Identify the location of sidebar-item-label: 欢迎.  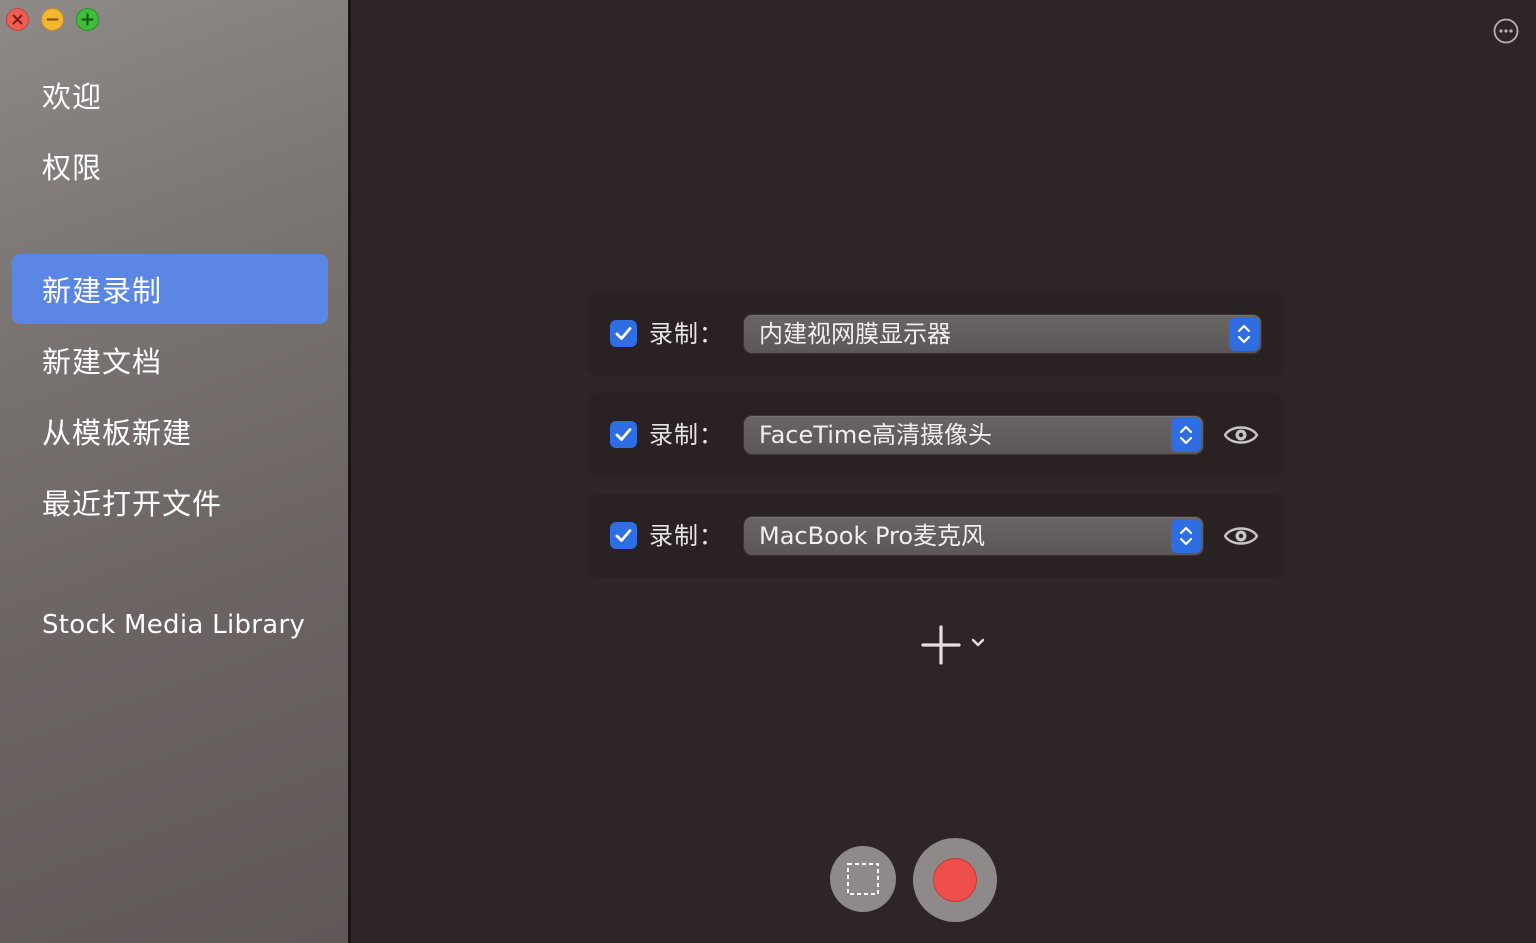
(72, 97).